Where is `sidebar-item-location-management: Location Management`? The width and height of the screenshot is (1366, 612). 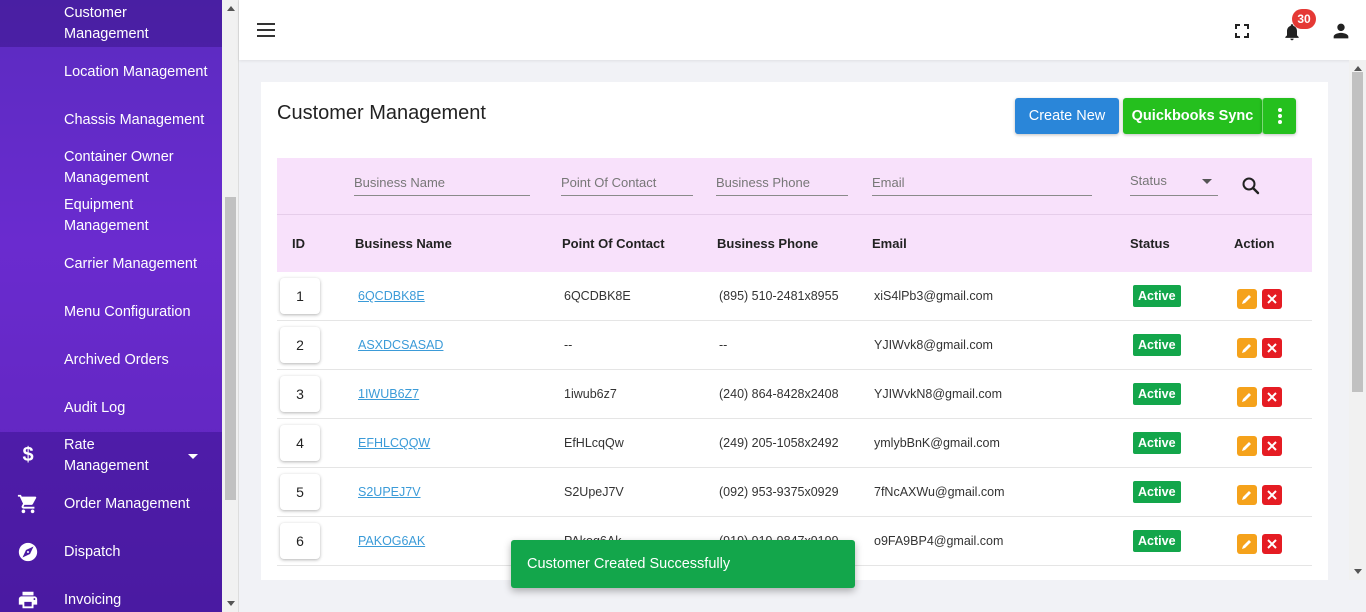 sidebar-item-location-management: Location Management is located at coordinates (111, 72).